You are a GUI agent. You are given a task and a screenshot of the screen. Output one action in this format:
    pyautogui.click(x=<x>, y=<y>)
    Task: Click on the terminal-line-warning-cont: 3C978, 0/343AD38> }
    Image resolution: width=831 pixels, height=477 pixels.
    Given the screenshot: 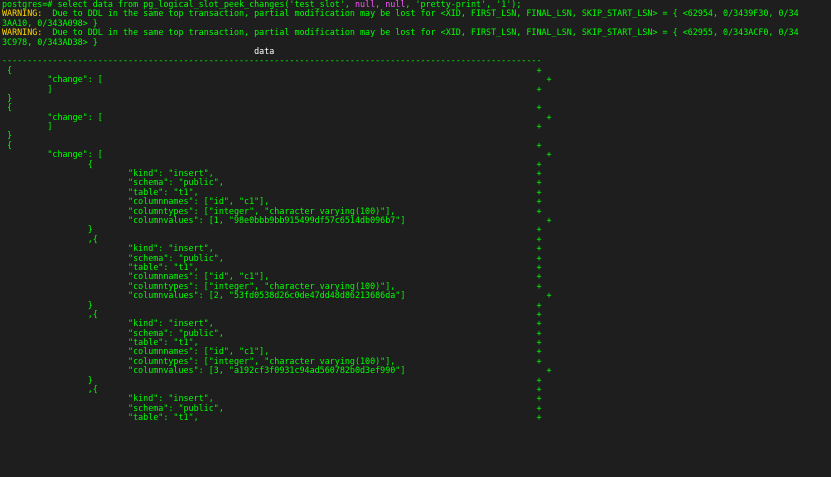 What is the action you would take?
    pyautogui.click(x=416, y=42)
    